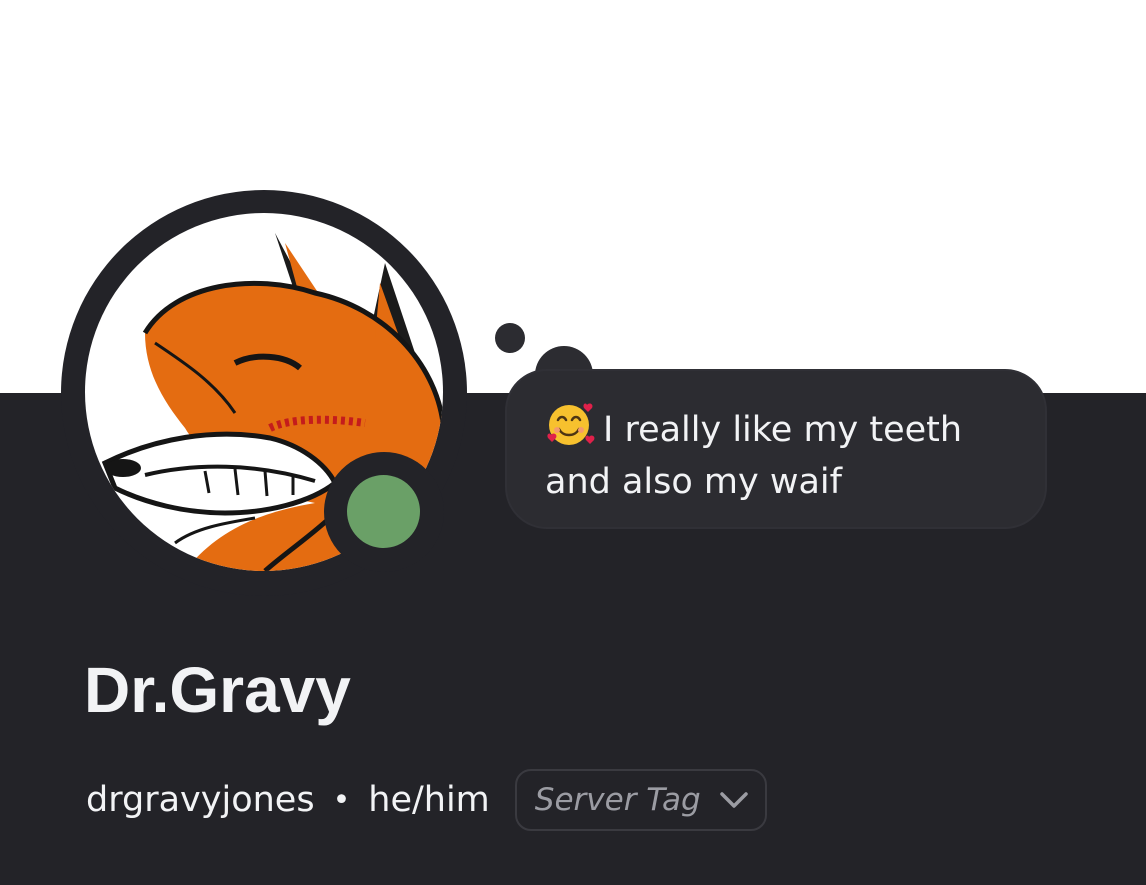 Image resolution: width=1146 pixels, height=885 pixels. I want to click on online-status-indicator, so click(383, 511).